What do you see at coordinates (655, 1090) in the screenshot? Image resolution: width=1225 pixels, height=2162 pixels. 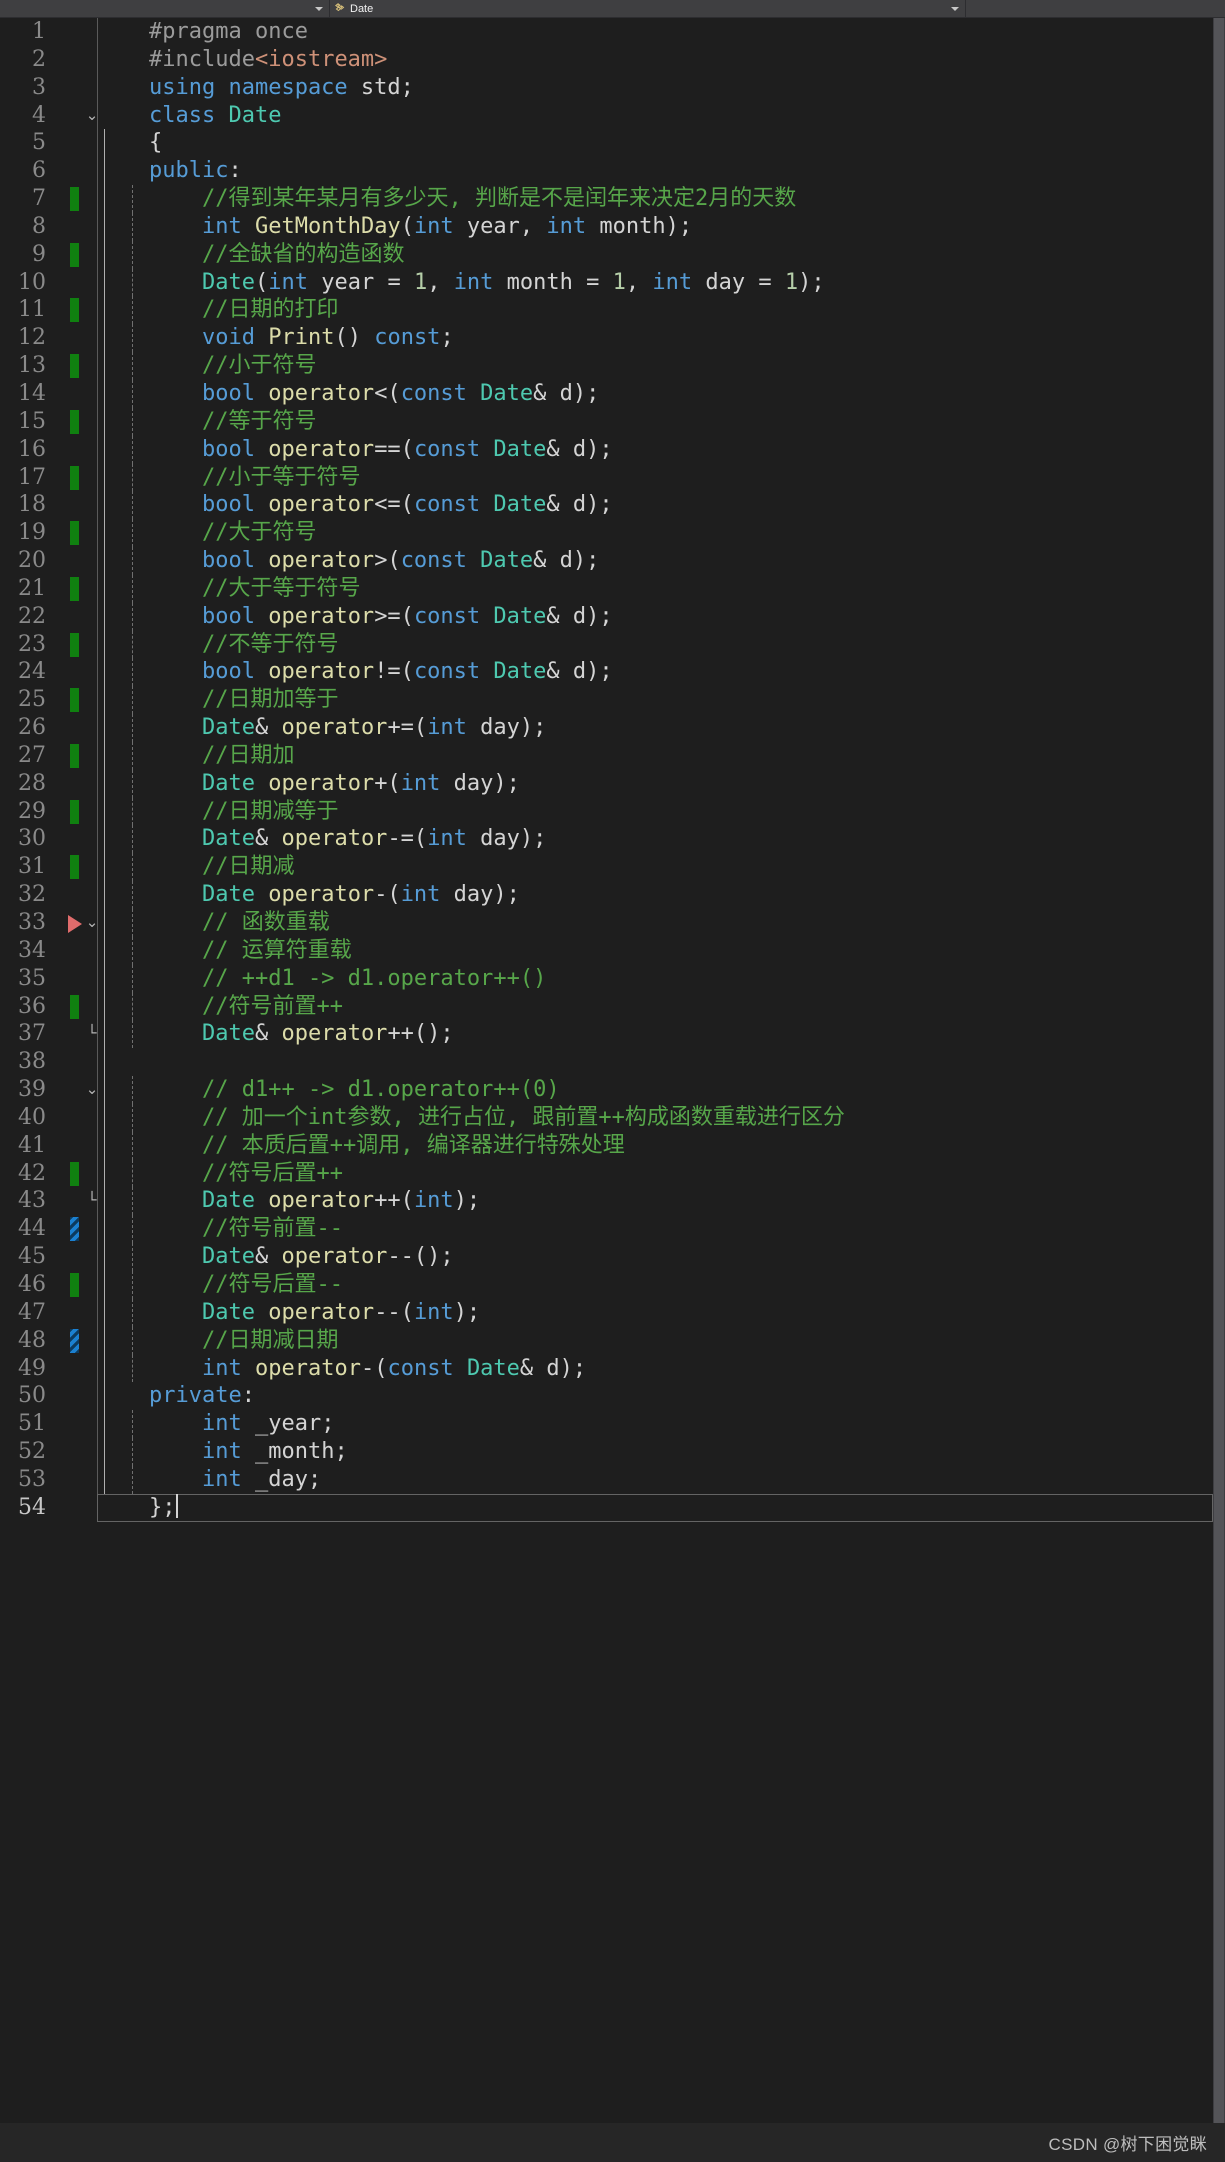 I see `code-cell: // d1++ -> d1.operator++(0)` at bounding box center [655, 1090].